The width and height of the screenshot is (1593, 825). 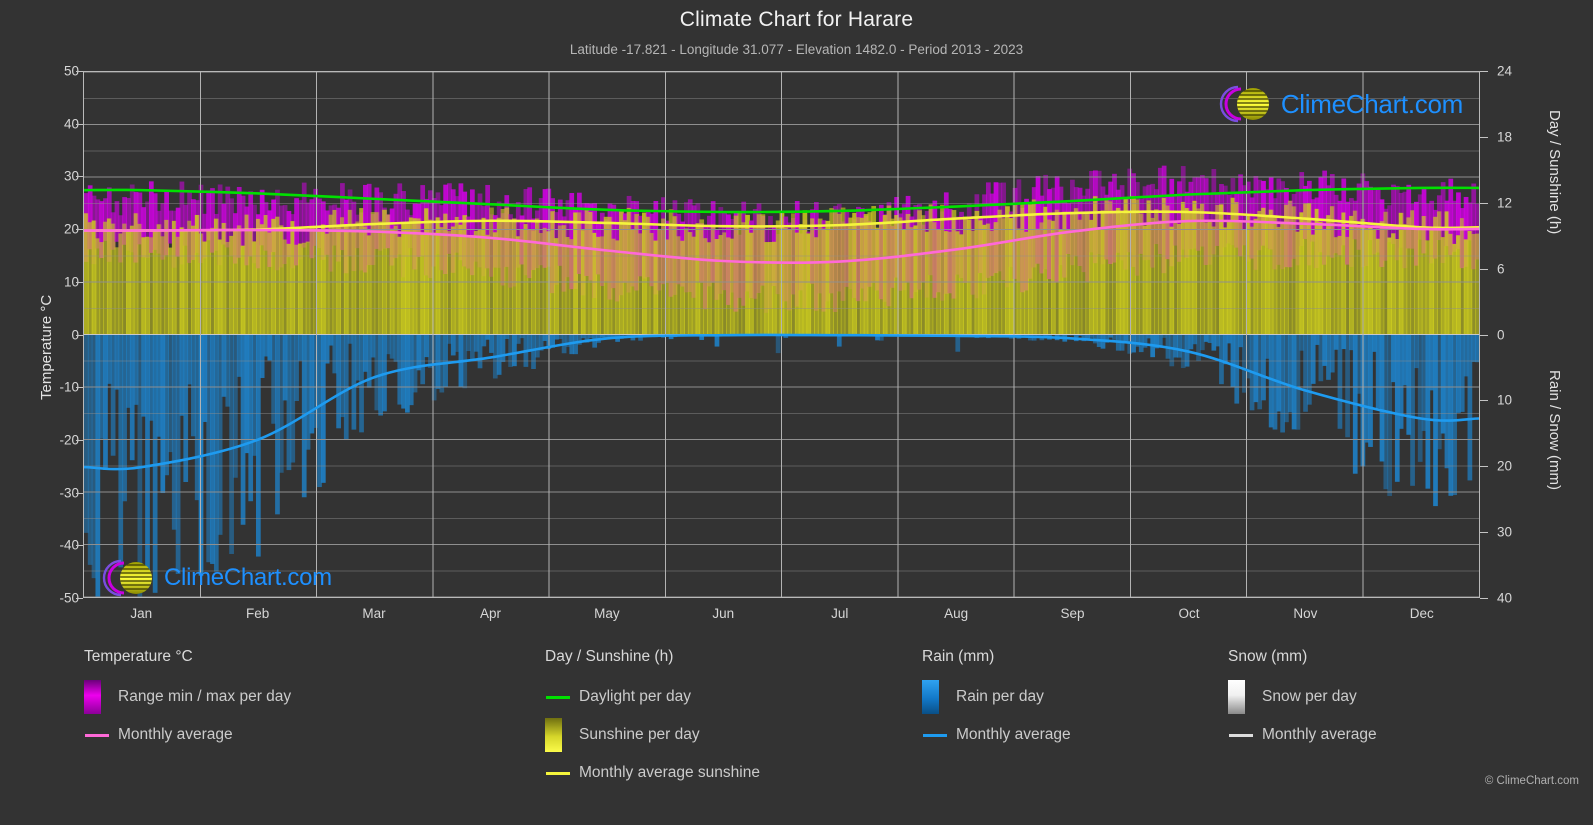 What do you see at coordinates (840, 613) in the screenshot?
I see `x-axis-tick-jul: Jul` at bounding box center [840, 613].